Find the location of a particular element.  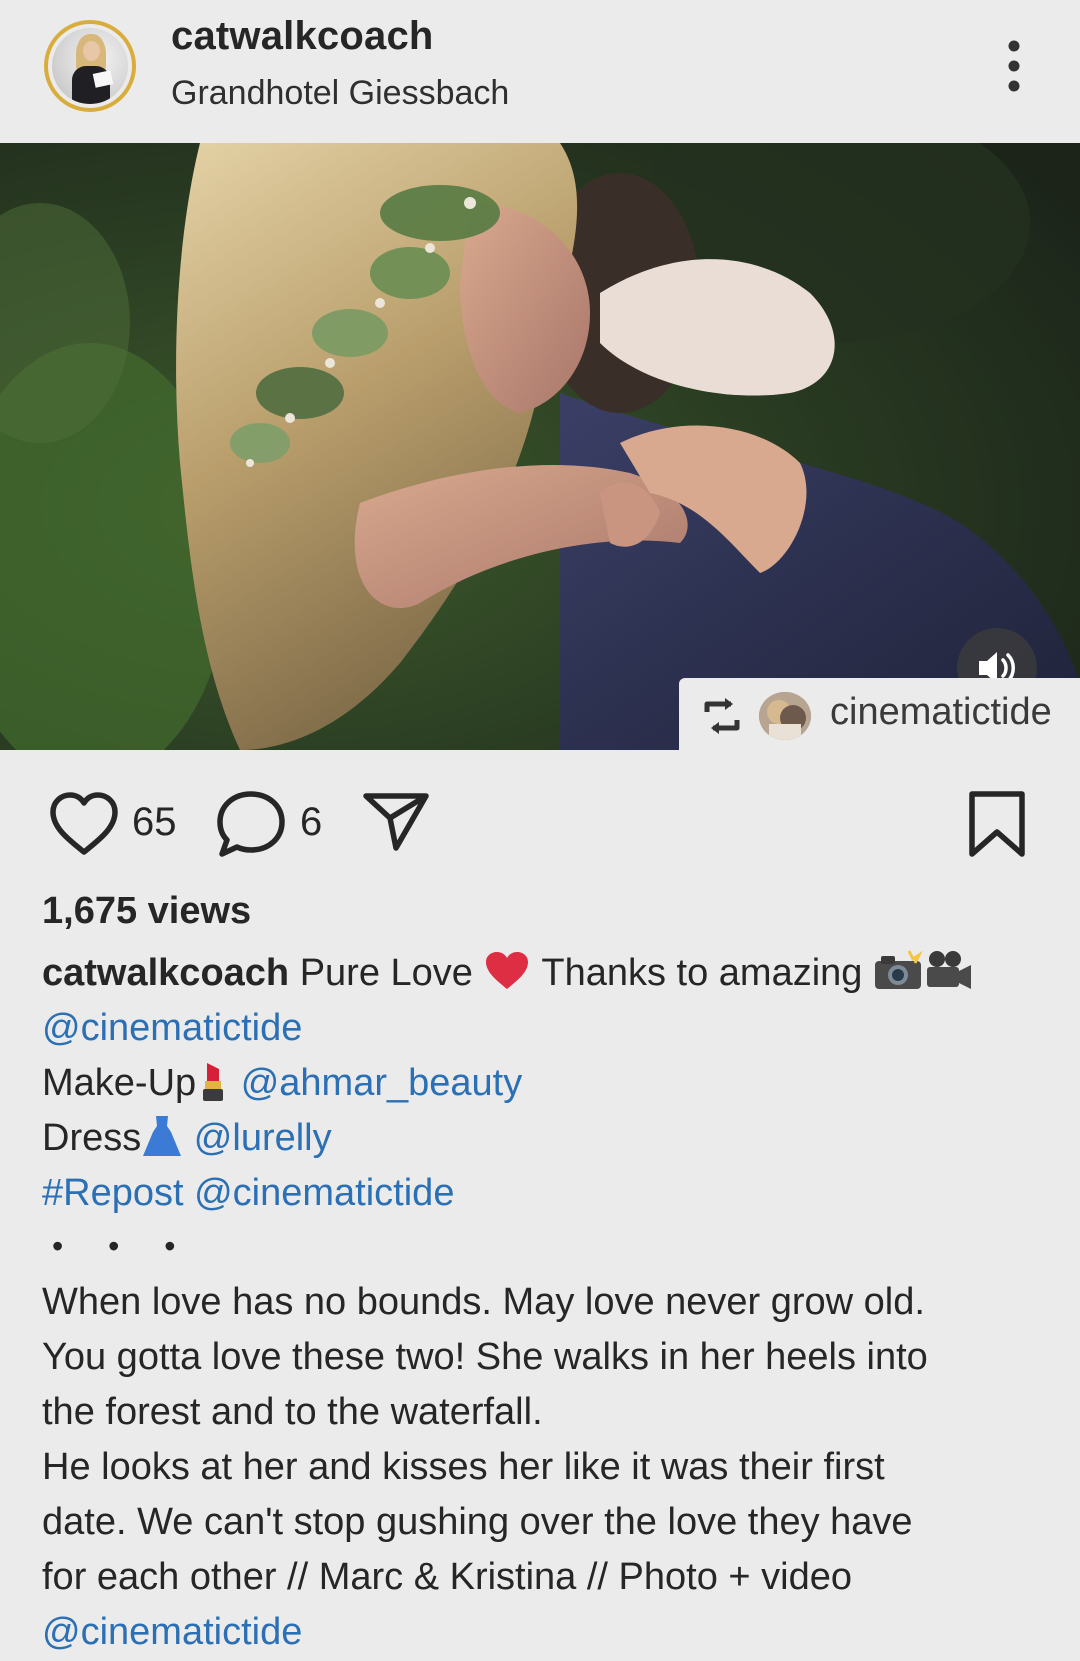

mention-cinematictide-2: @cinematictide is located at coordinates (324, 1193).